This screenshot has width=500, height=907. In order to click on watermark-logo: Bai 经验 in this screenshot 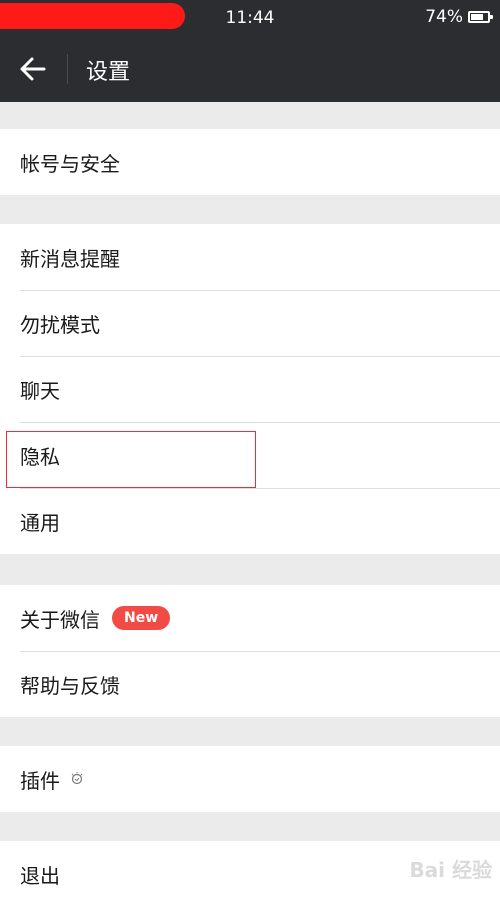, I will do `click(450, 868)`.